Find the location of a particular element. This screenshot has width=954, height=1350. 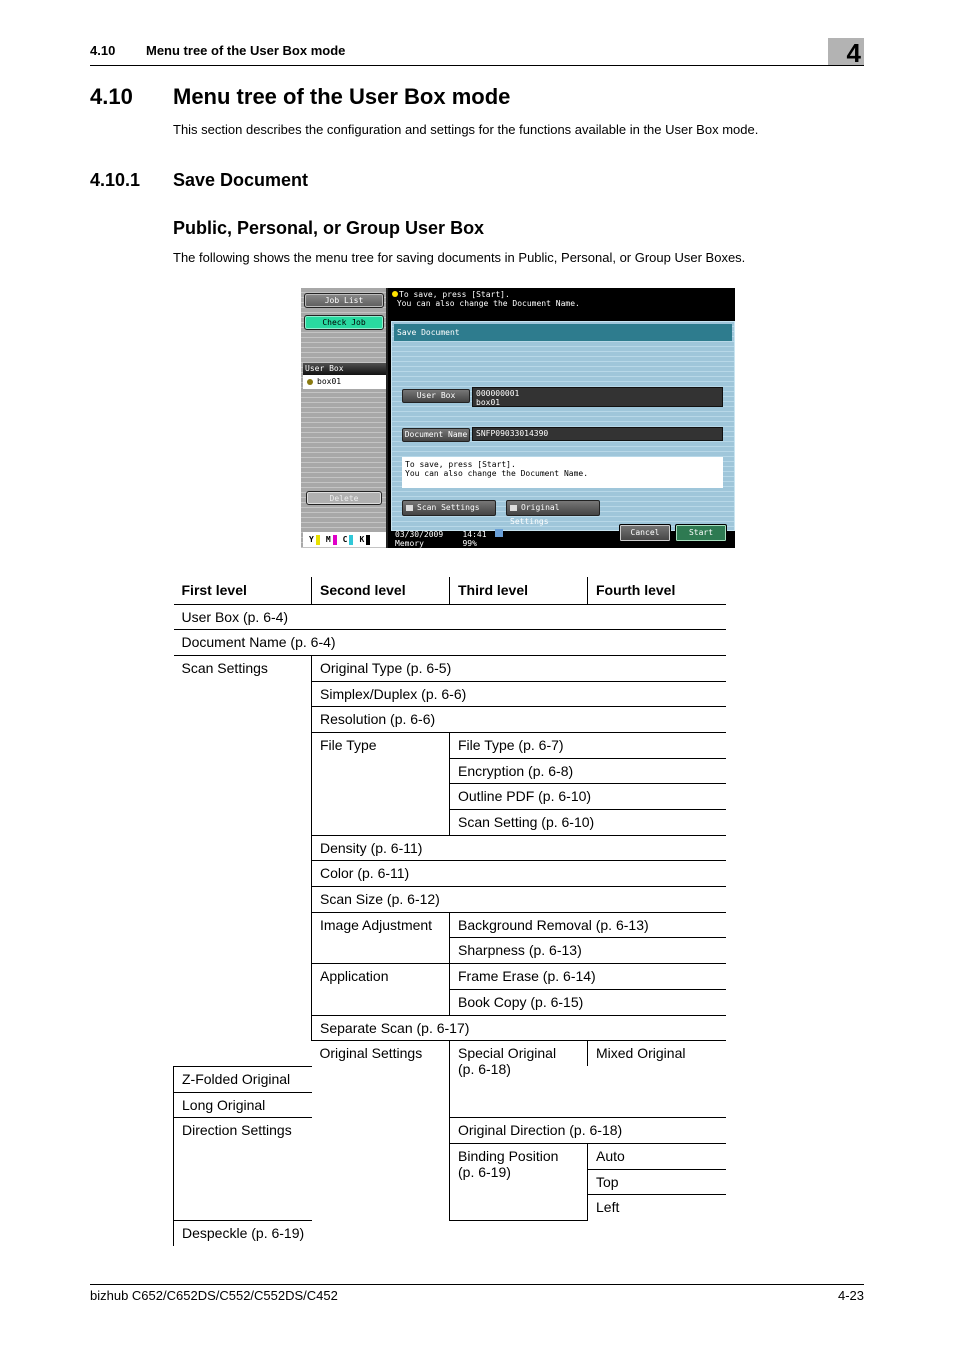

scan-settings-label: Scan Settings is located at coordinates (448, 507).